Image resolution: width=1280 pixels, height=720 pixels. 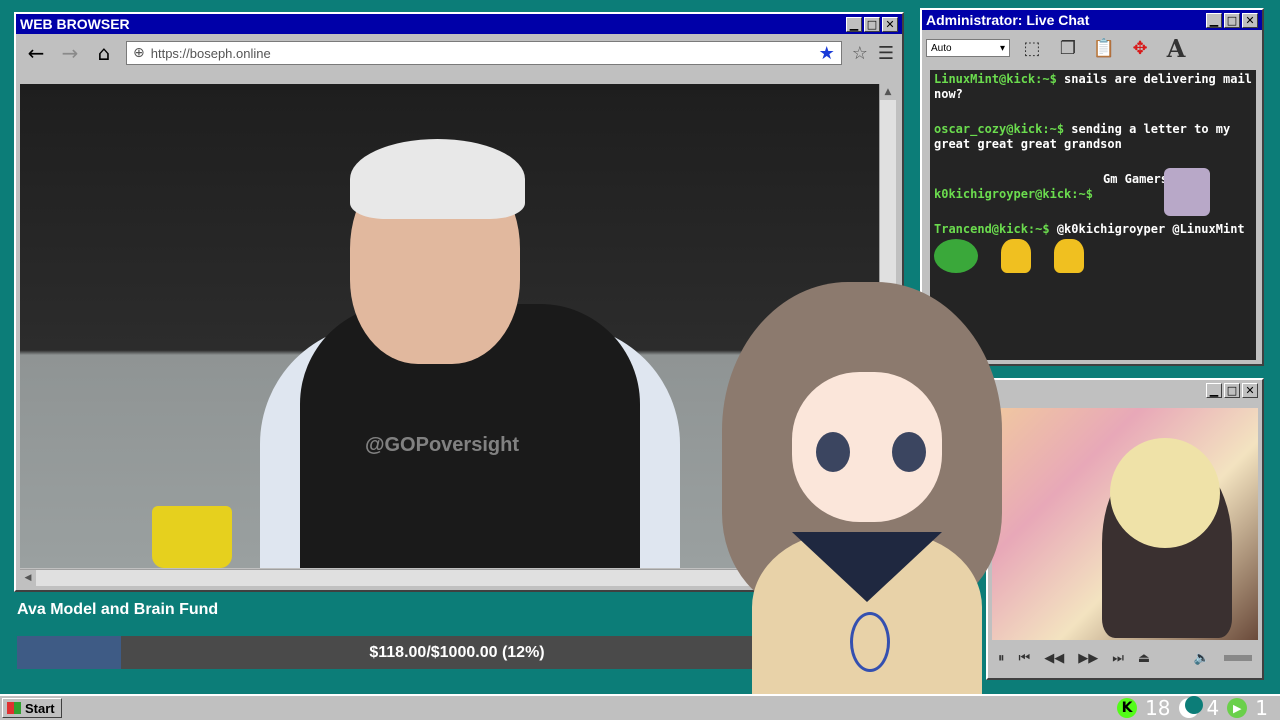 I want to click on browser-navbar: ← → ⌂ ⊕ https://boseph.online ★ ☆ ☰, so click(x=459, y=53).